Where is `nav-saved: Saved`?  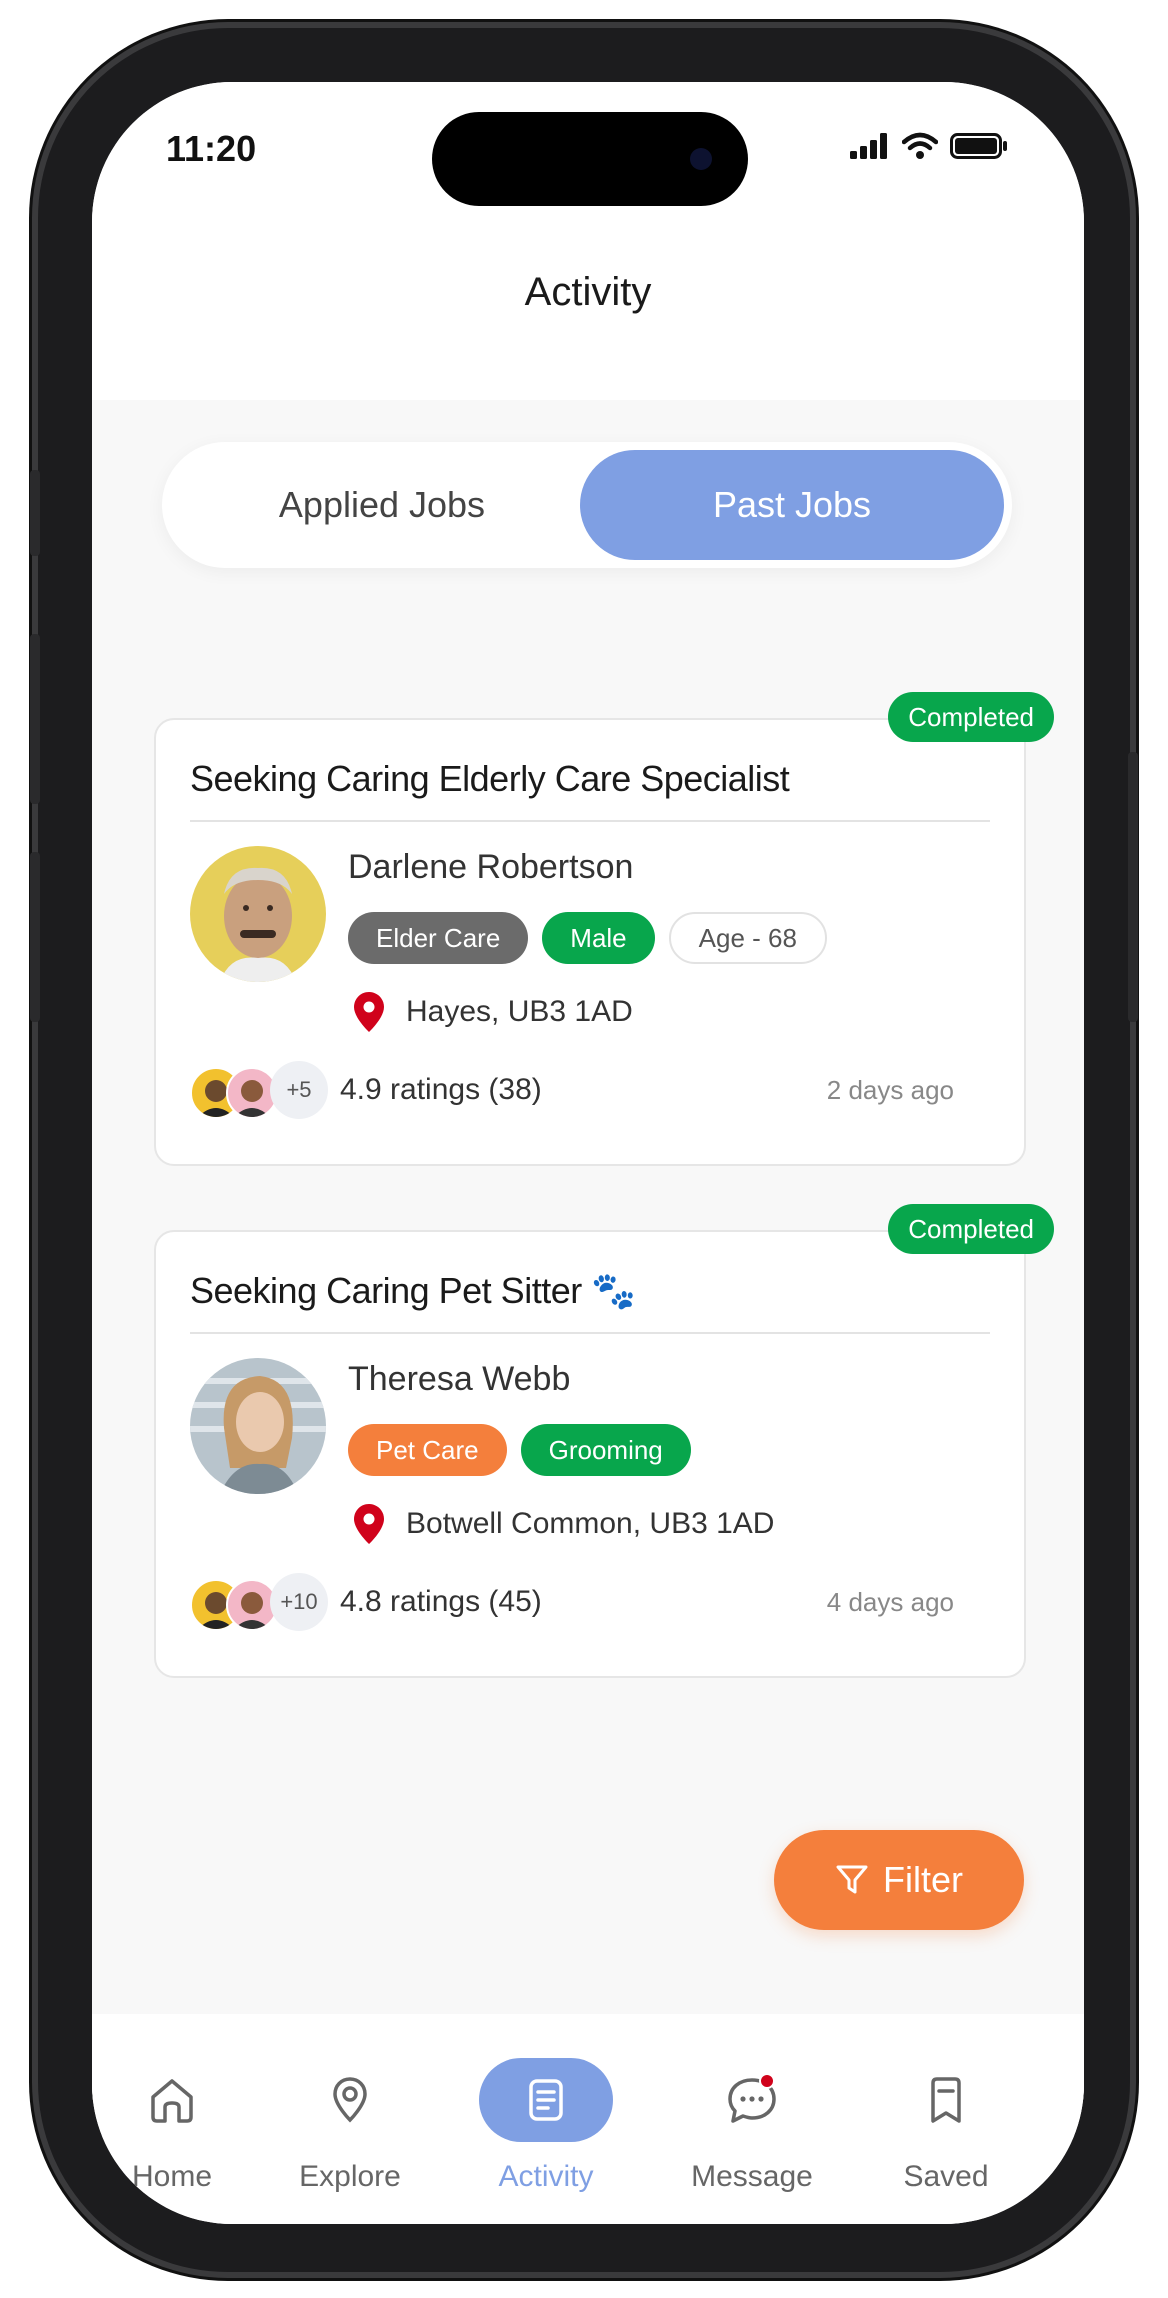
nav-saved: Saved is located at coordinates (946, 2126).